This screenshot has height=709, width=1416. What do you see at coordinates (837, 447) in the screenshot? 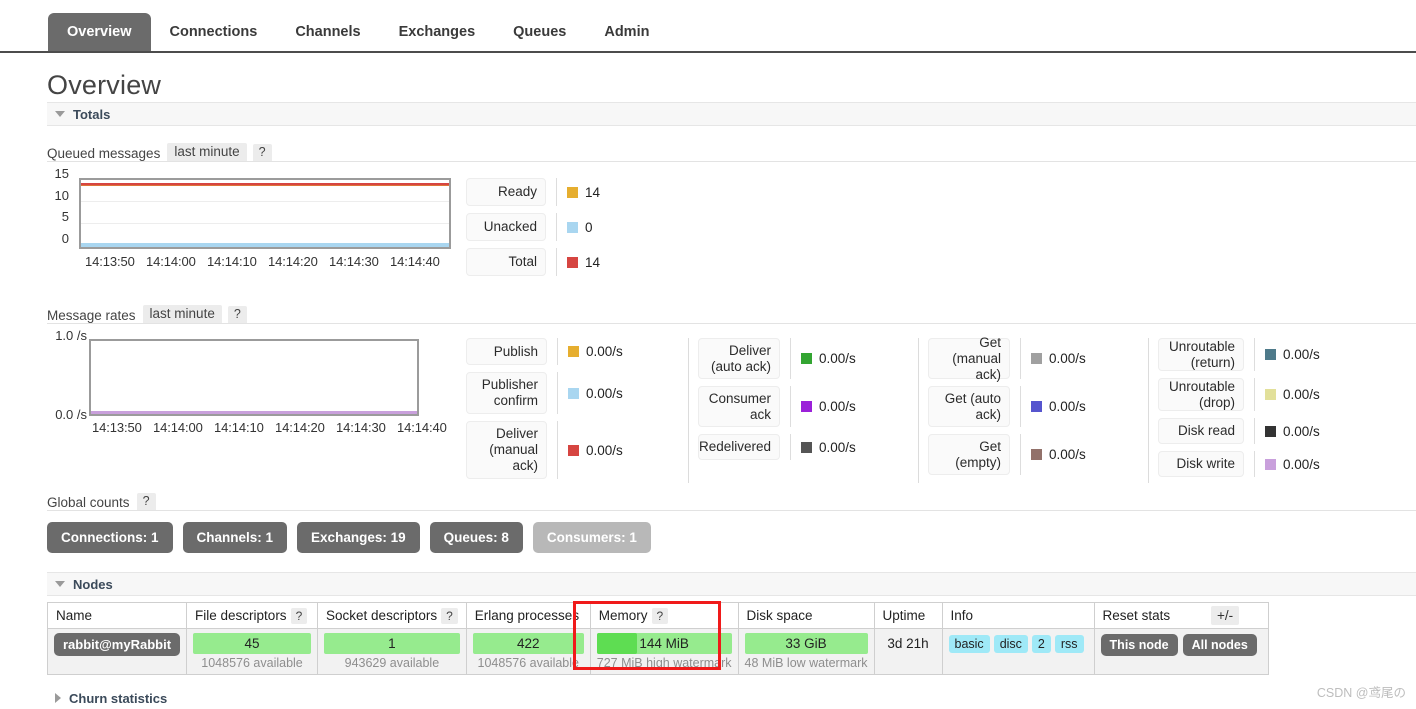
I see `stat-value-redelivered: 0.00/s` at bounding box center [837, 447].